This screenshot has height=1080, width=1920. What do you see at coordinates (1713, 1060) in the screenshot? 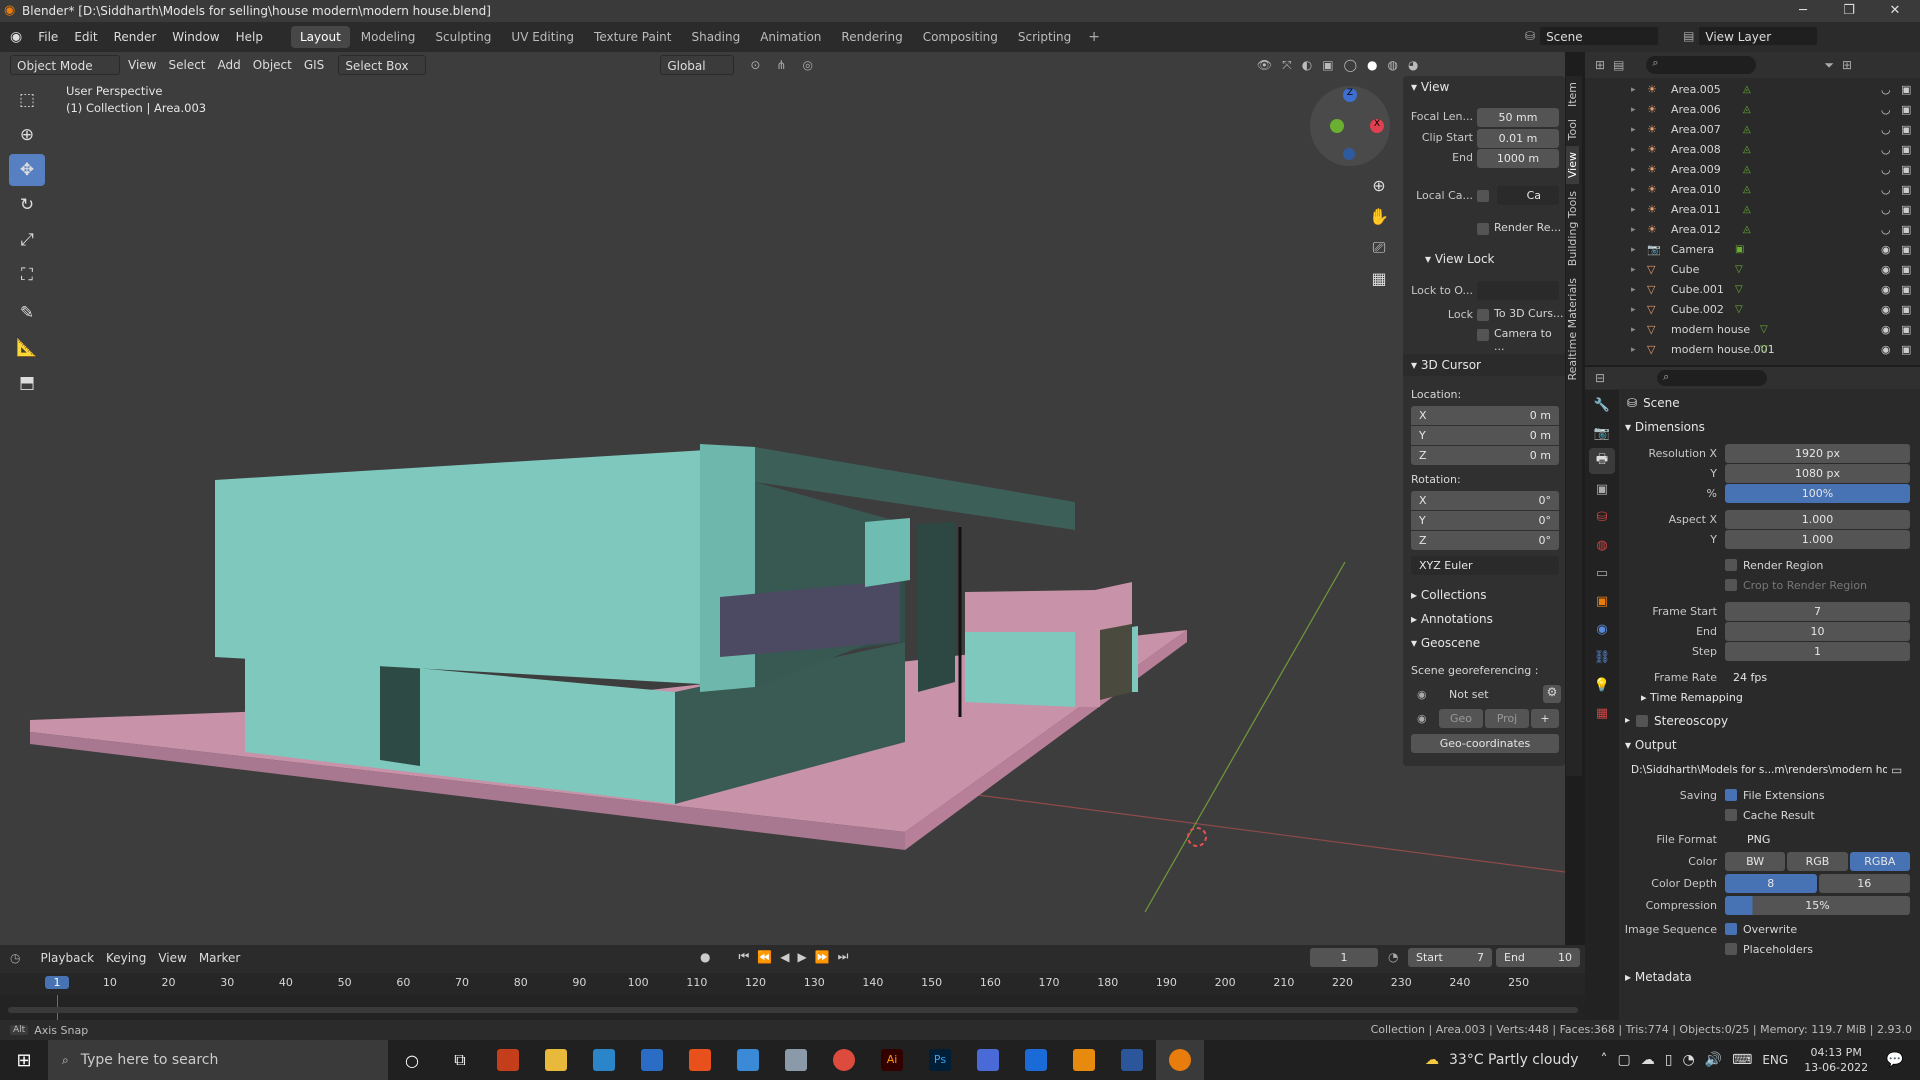
I see `volume-icon: 🔊` at bounding box center [1713, 1060].